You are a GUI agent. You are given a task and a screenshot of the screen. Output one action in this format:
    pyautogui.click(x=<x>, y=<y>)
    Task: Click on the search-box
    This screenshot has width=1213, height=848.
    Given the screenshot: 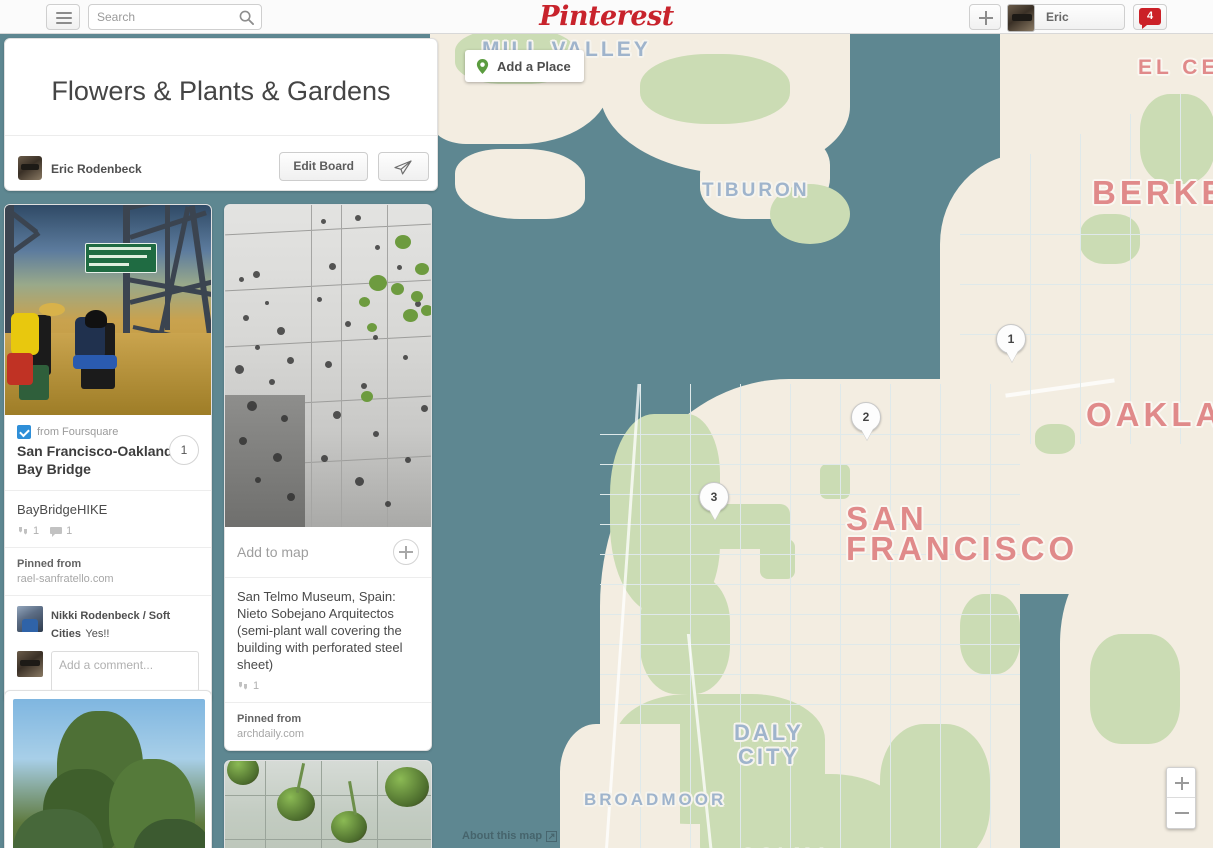 What is the action you would take?
    pyautogui.click(x=175, y=17)
    